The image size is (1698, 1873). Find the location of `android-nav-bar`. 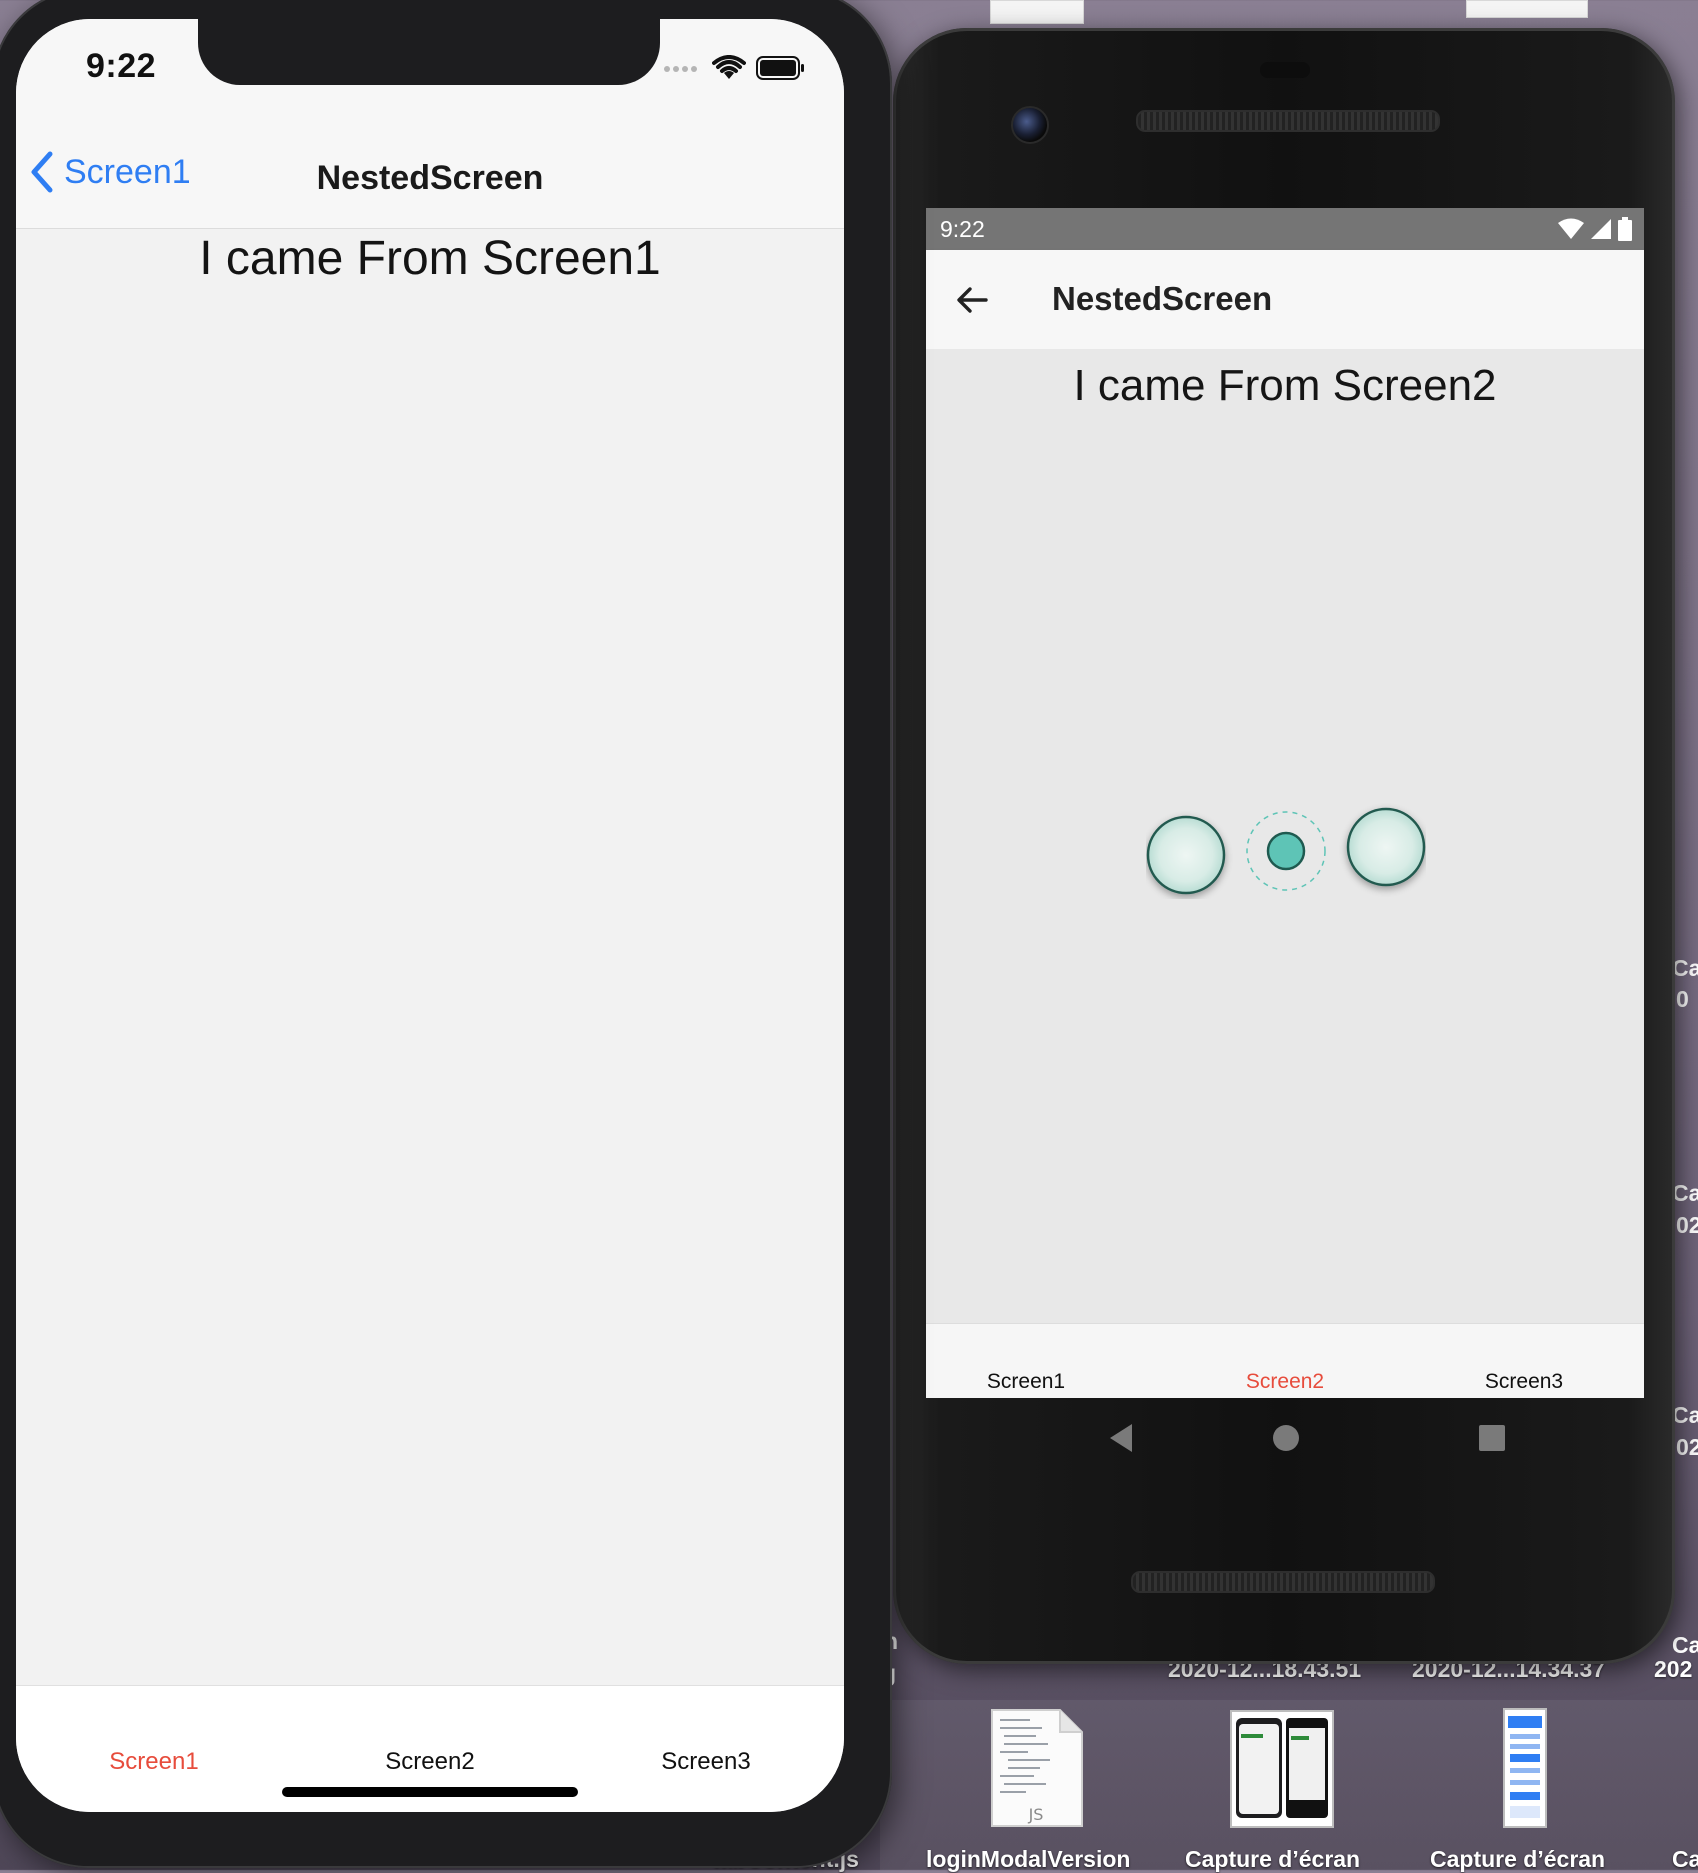

android-nav-bar is located at coordinates (1285, 1438).